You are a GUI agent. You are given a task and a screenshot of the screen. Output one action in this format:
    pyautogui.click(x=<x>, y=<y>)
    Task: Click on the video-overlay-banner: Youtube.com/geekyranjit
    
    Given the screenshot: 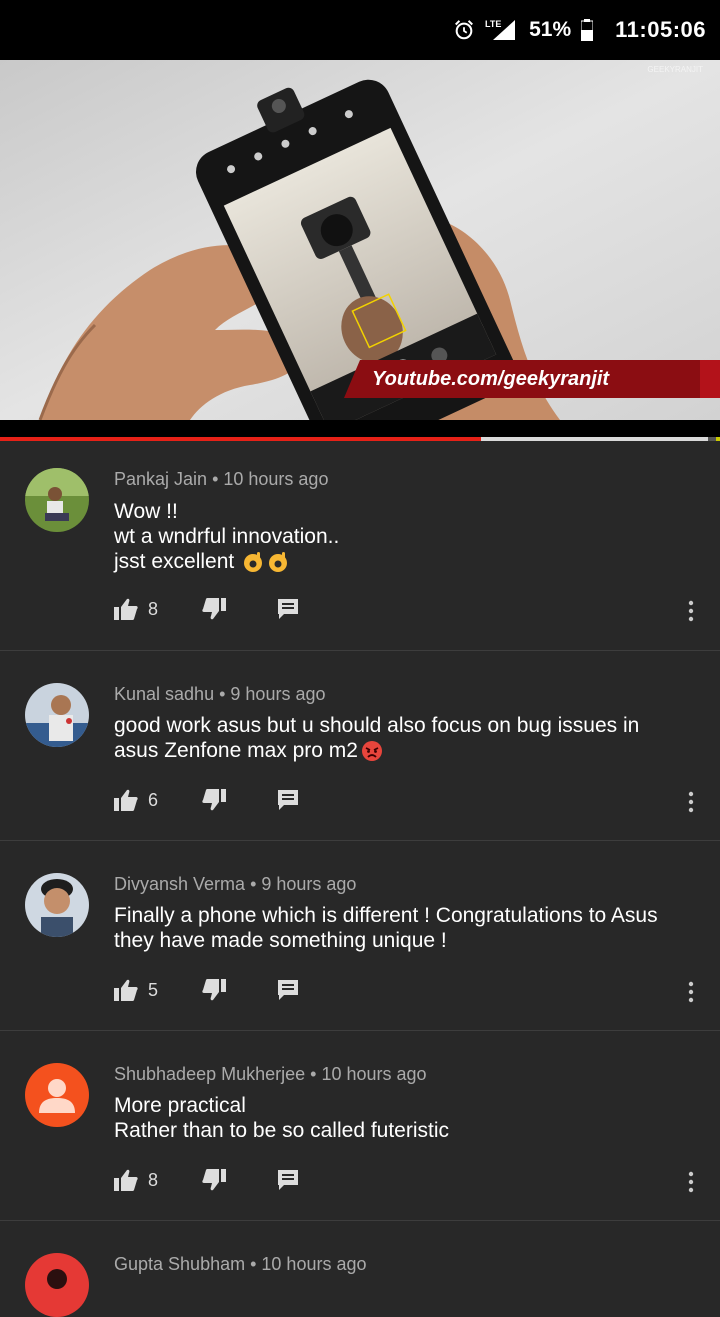 What is the action you would take?
    pyautogui.click(x=491, y=379)
    